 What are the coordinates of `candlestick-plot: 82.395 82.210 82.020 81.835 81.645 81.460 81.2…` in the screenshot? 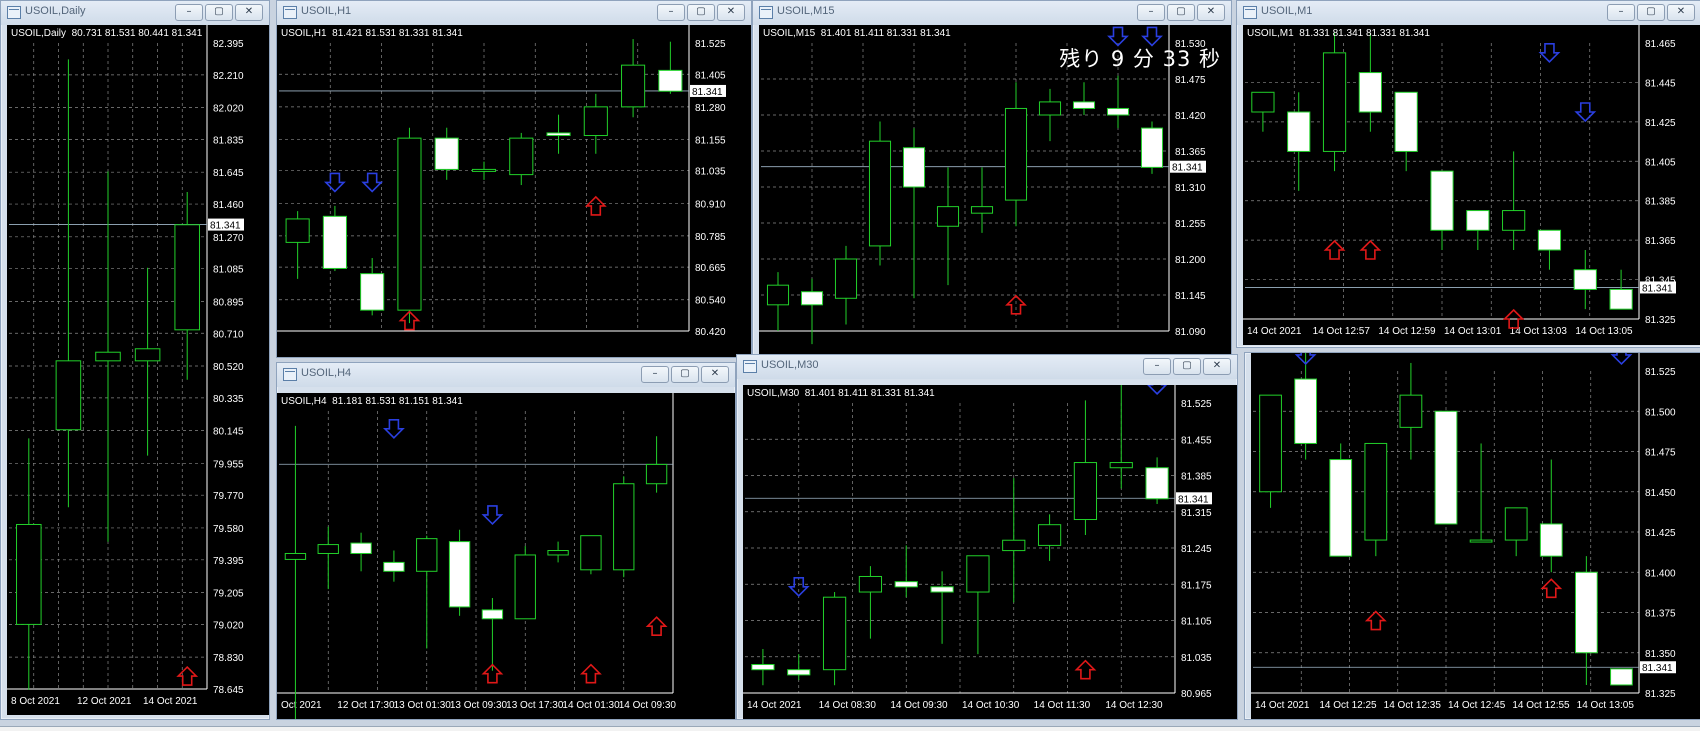 It's located at (138, 370).